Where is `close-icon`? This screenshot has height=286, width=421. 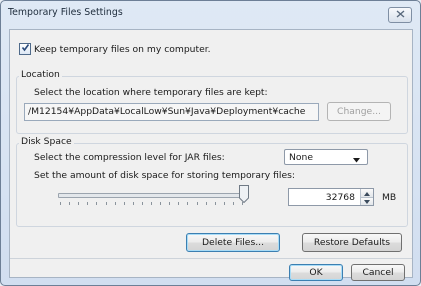 close-icon is located at coordinates (400, 15).